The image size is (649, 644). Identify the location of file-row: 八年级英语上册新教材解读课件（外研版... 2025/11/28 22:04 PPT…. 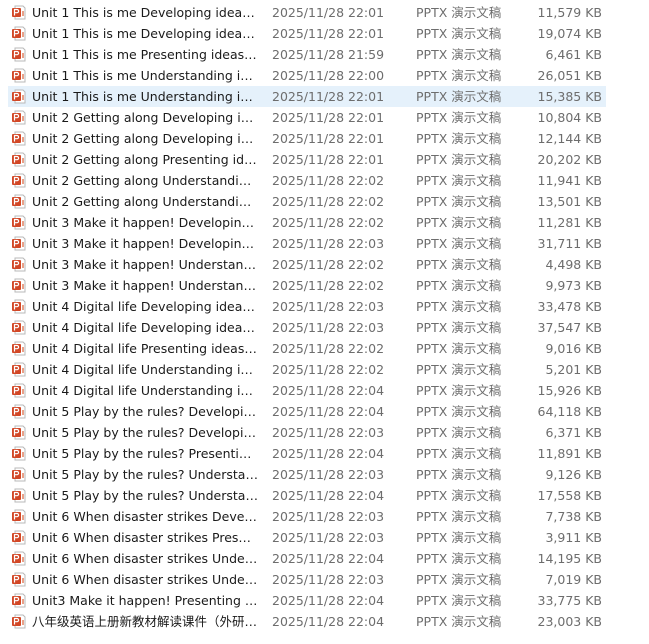
(324, 621).